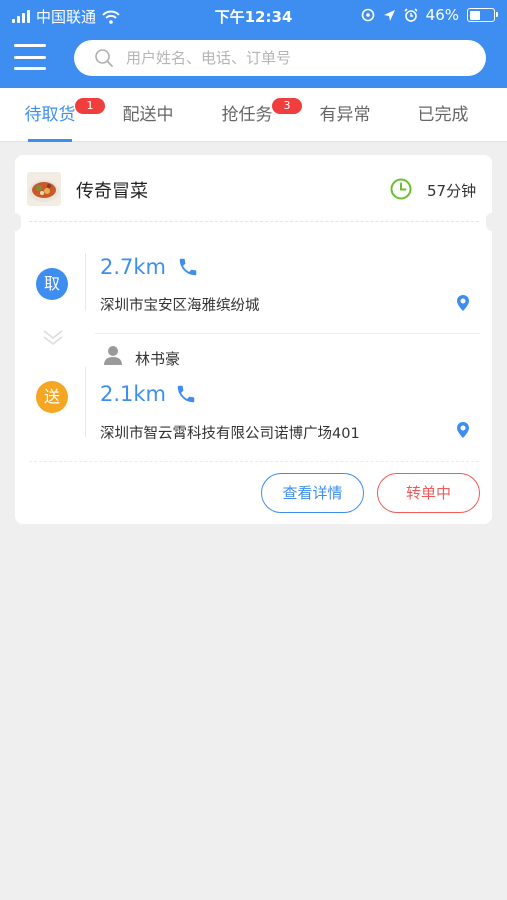  I want to click on pickup-line, so click(85, 282).